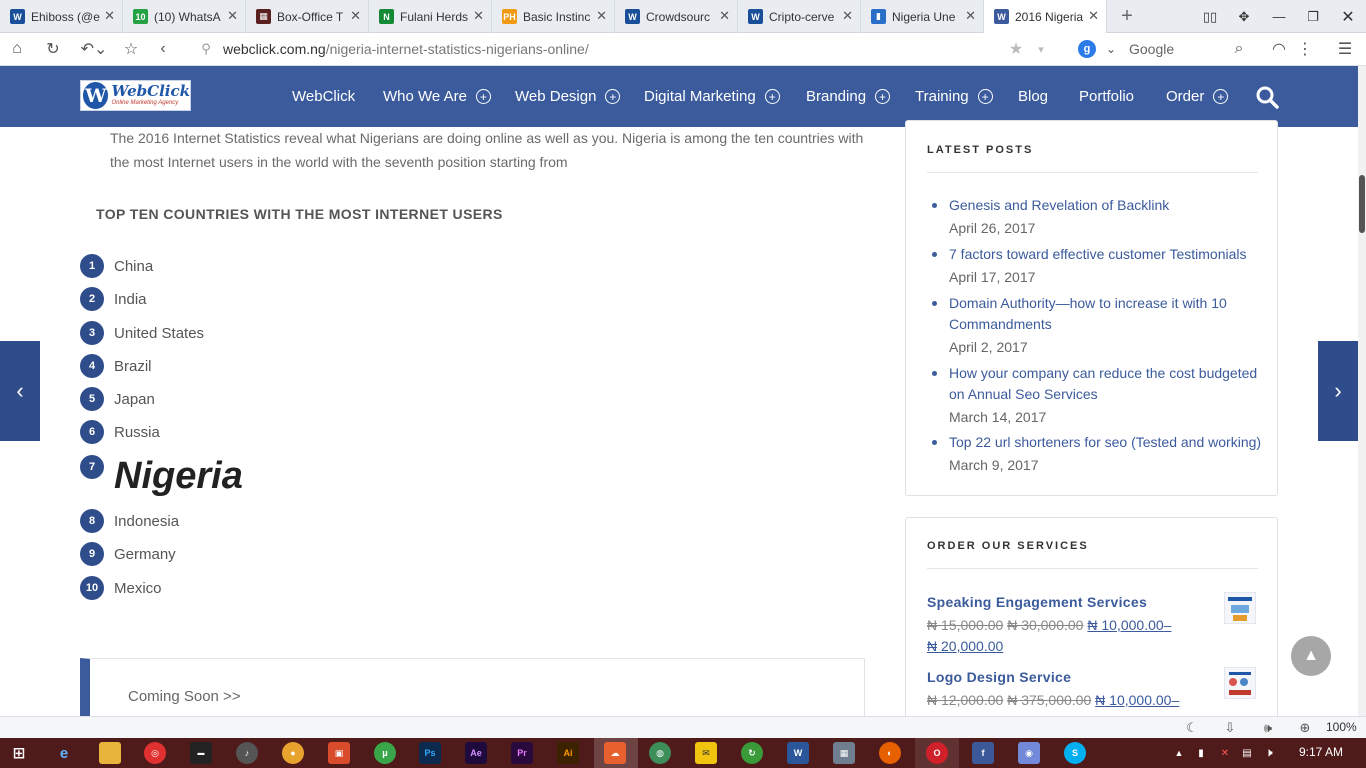 Image resolution: width=1366 pixels, height=768 pixels. I want to click on site-logo: W WebClick Online Marketing Agency, so click(135, 95).